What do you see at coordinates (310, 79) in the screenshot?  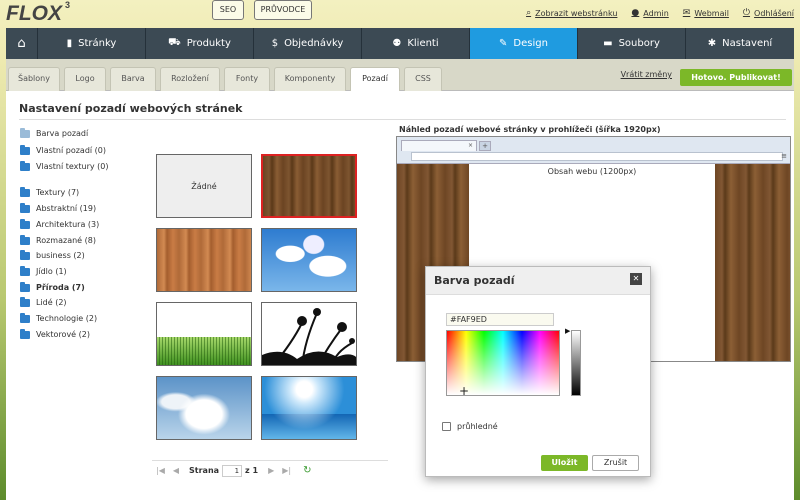 I see `tab-components: Komponenty` at bounding box center [310, 79].